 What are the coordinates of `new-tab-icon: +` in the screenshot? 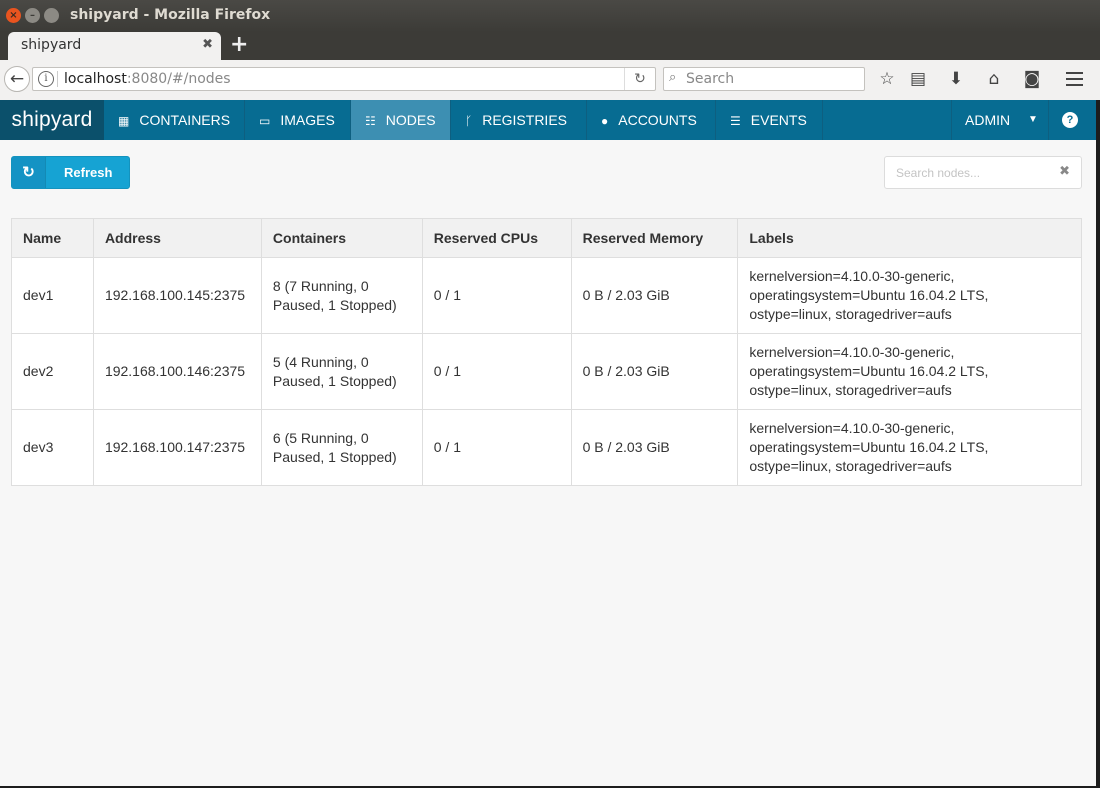 It's located at (239, 44).